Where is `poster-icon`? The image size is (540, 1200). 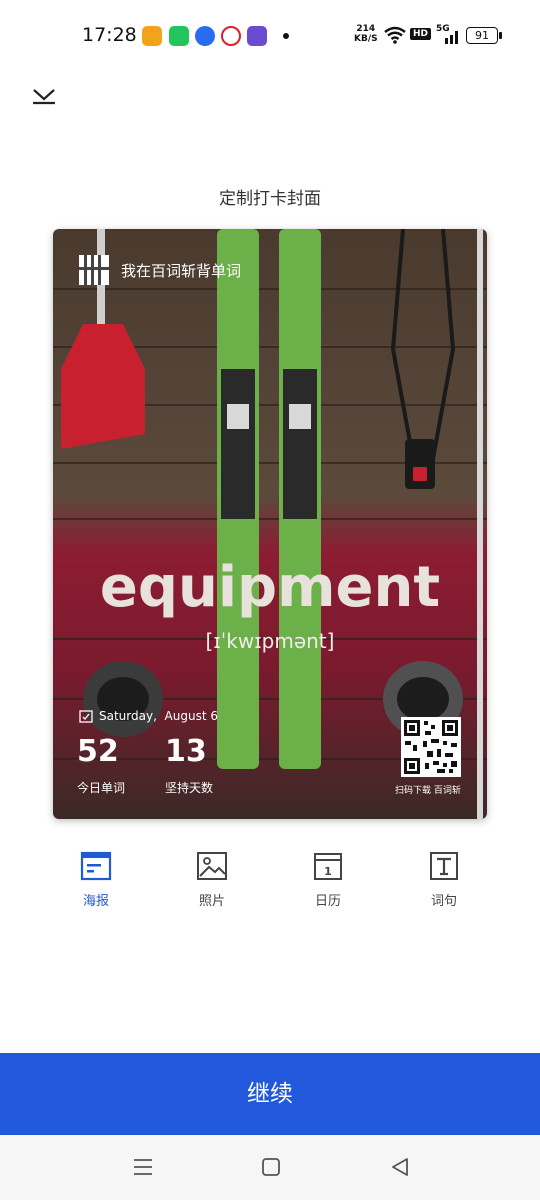
poster-icon is located at coordinates (96, 866).